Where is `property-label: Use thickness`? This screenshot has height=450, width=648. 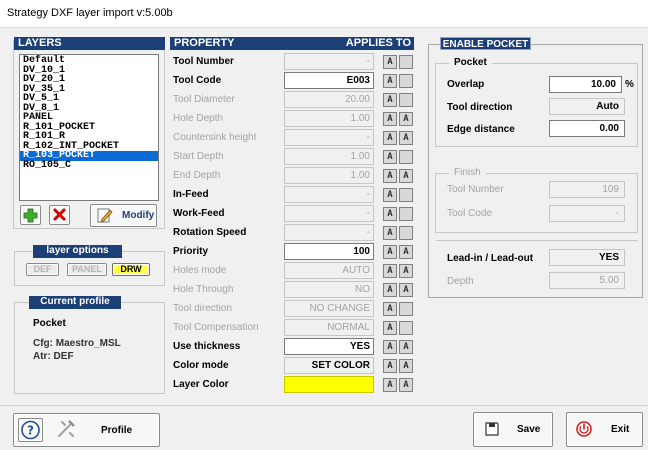
property-label: Use thickness is located at coordinates (207, 346).